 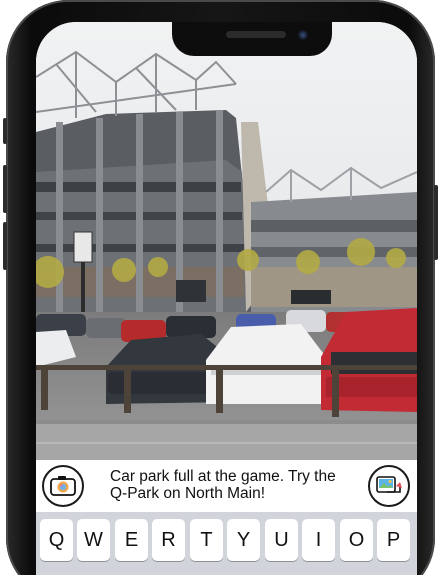 What do you see at coordinates (93, 540) in the screenshot?
I see `key-w: W` at bounding box center [93, 540].